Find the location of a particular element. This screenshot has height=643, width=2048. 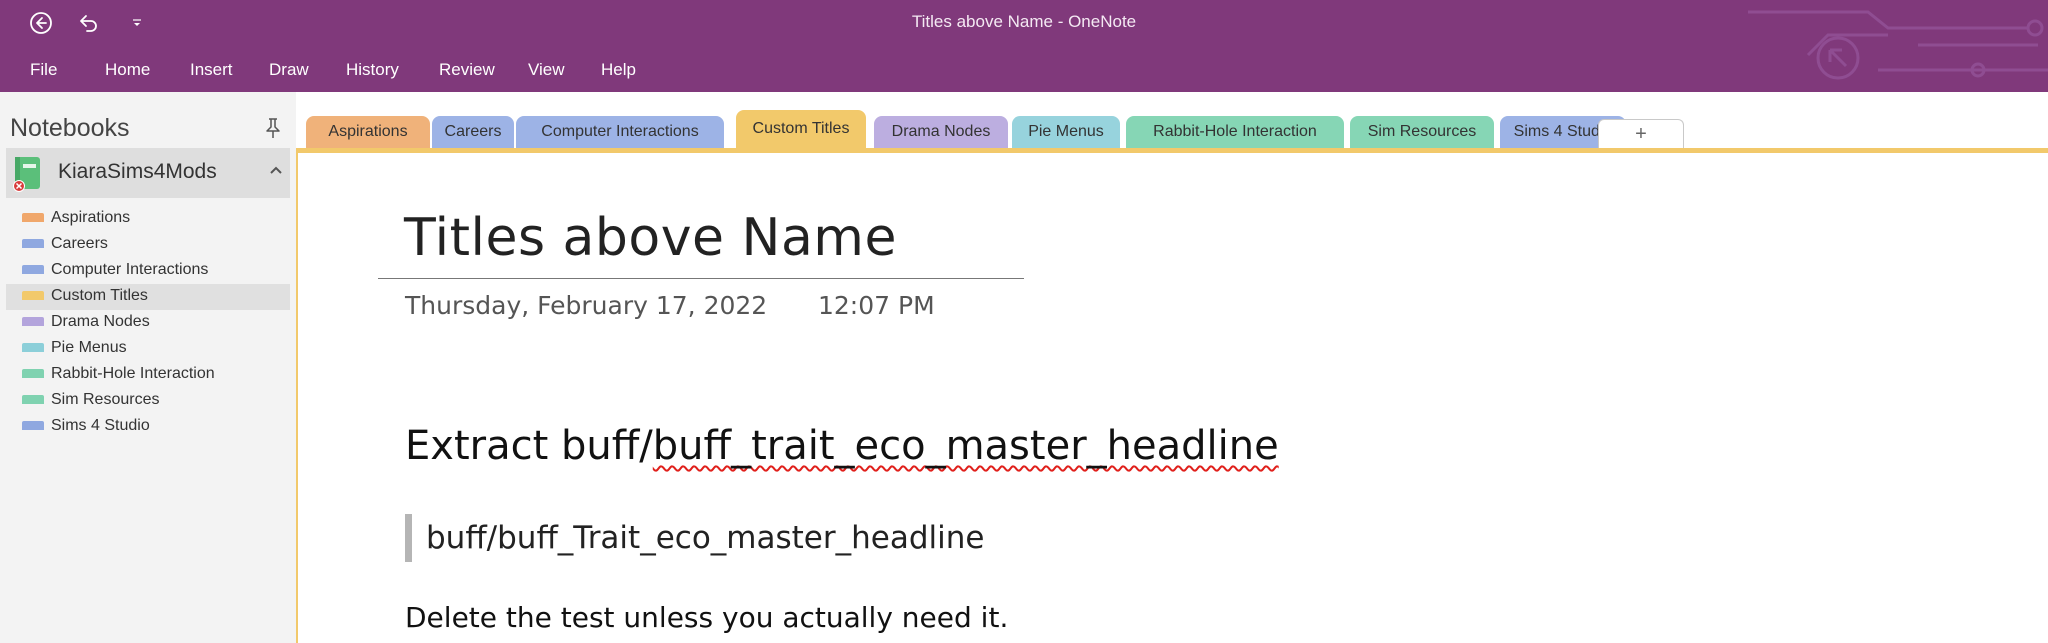

tab-careers: Careers is located at coordinates (473, 132).